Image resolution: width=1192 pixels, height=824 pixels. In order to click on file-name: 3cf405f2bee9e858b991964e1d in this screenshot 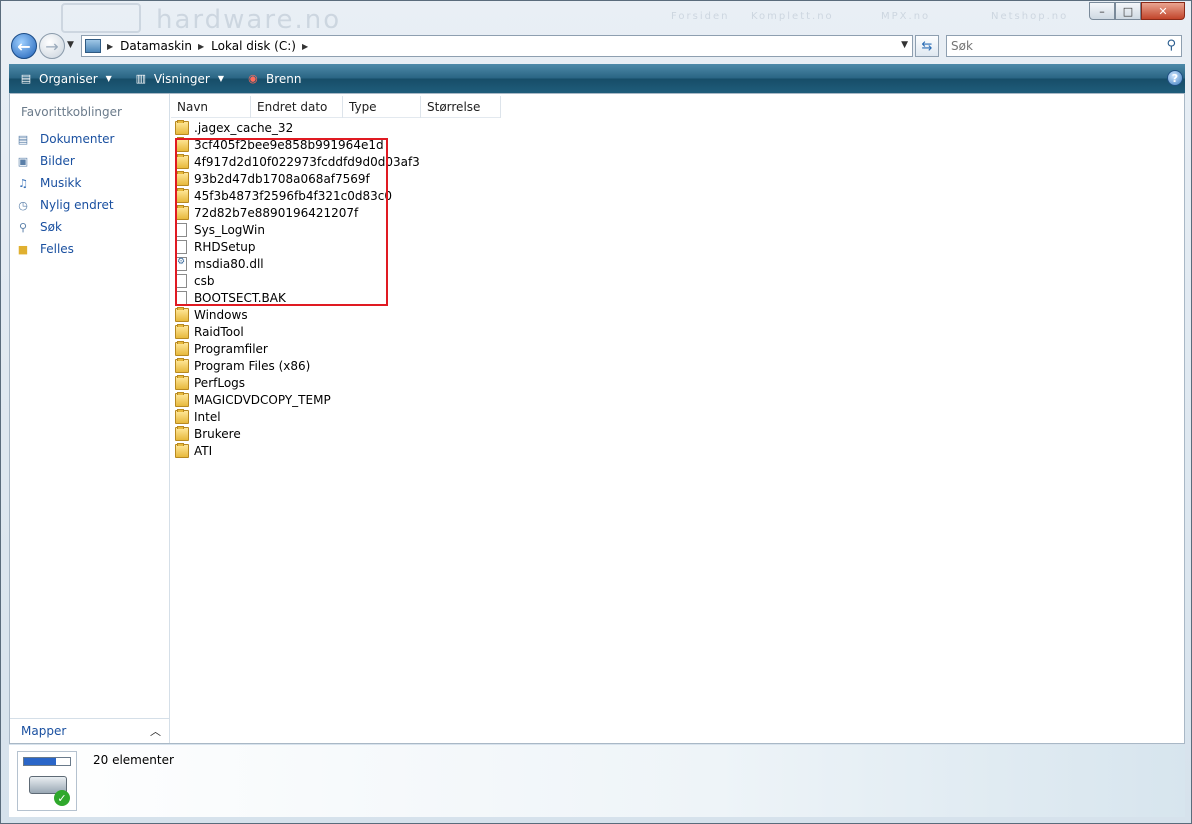, I will do `click(289, 144)`.